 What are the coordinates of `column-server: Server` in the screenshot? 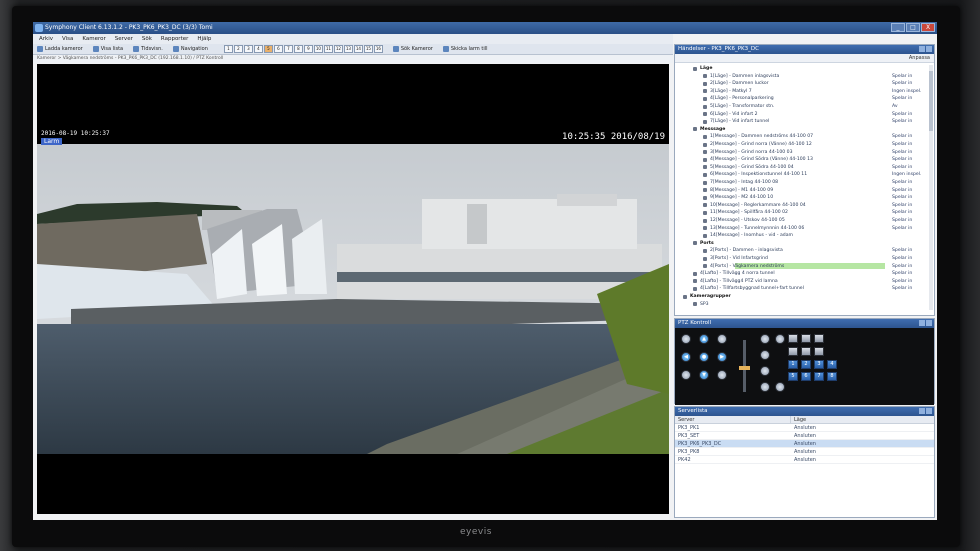 It's located at (733, 419).